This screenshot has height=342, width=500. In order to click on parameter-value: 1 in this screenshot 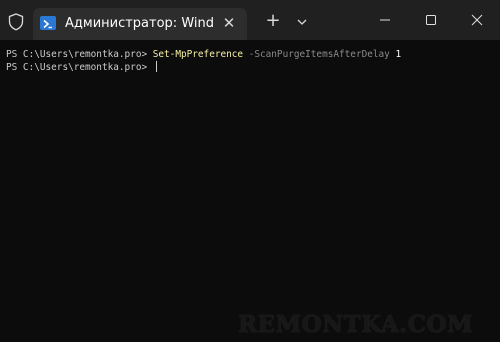, I will do `click(395, 54)`.